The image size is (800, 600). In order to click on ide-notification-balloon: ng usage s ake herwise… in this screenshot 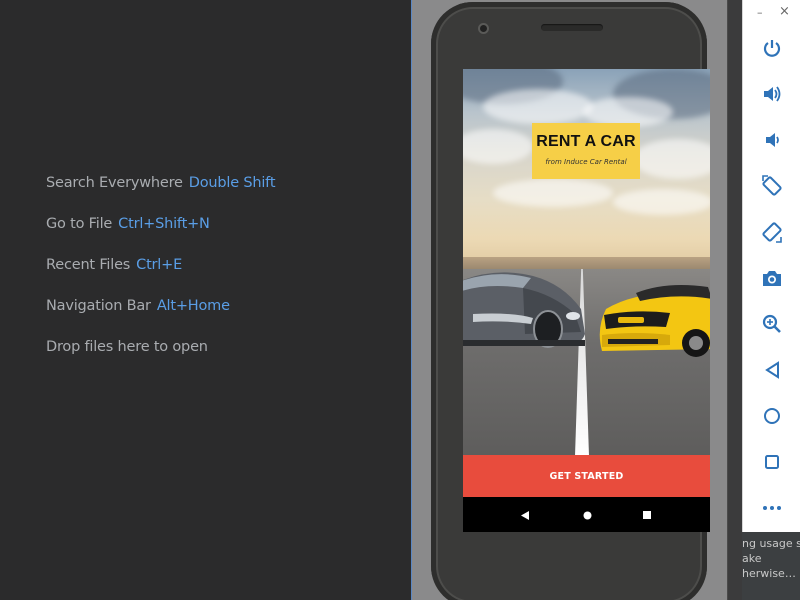, I will do `click(771, 566)`.